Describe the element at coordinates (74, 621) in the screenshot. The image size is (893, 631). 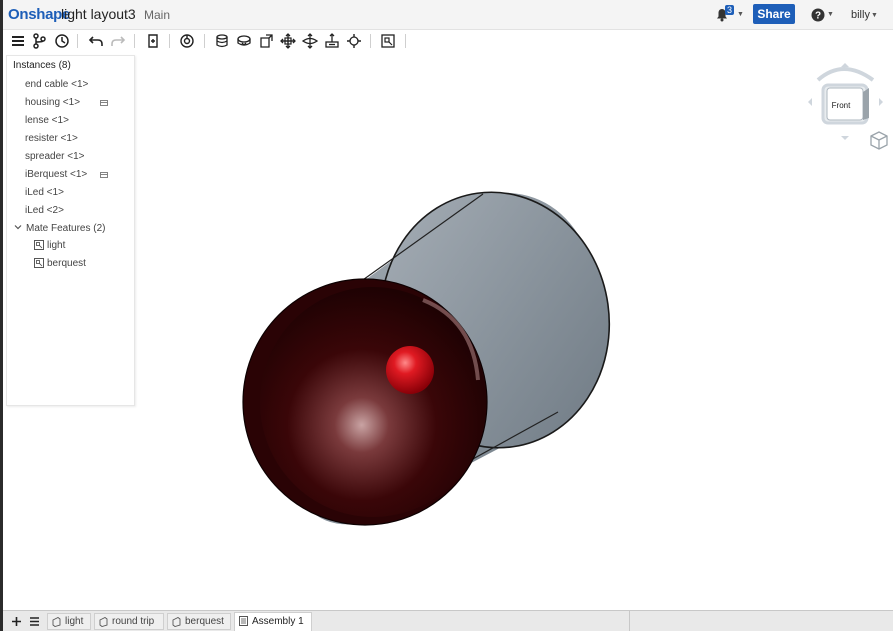
I see `tab-label: light` at that location.